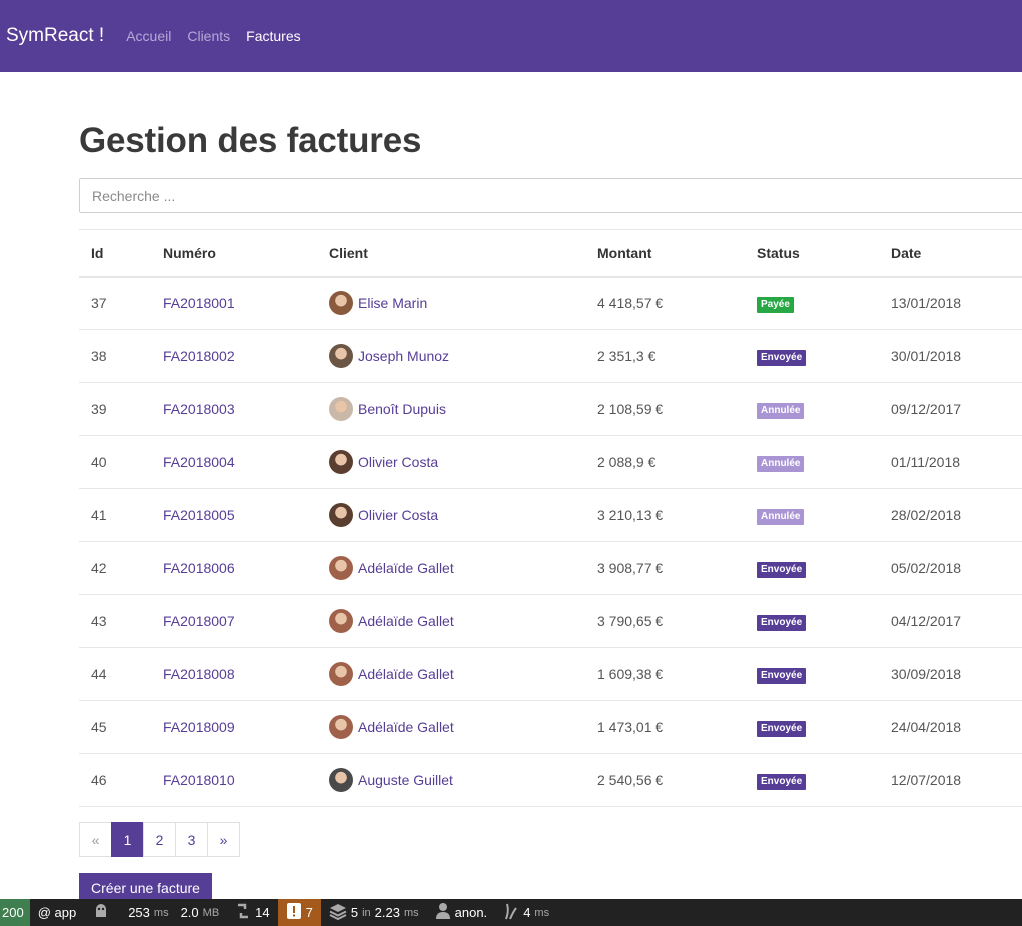 Image resolution: width=1022 pixels, height=926 pixels. I want to click on debug-user: anon., so click(461, 912).